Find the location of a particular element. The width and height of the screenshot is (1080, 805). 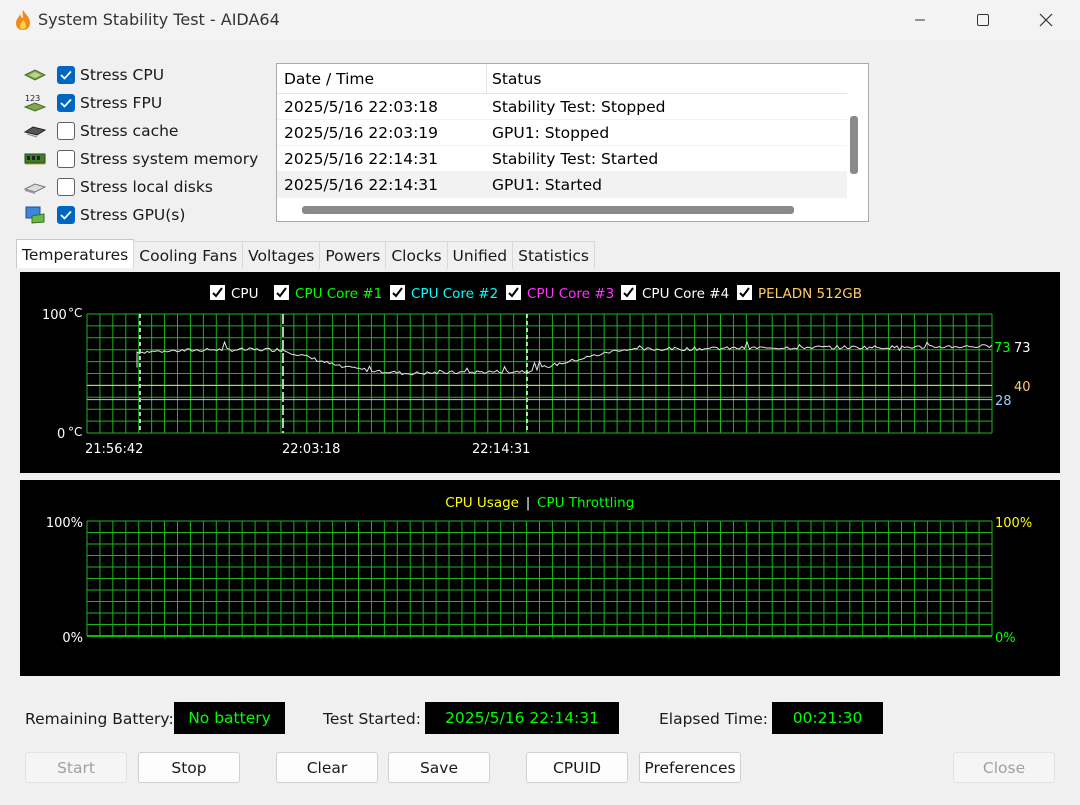

stress-cpu-option: Stress CPU is located at coordinates (94, 75).